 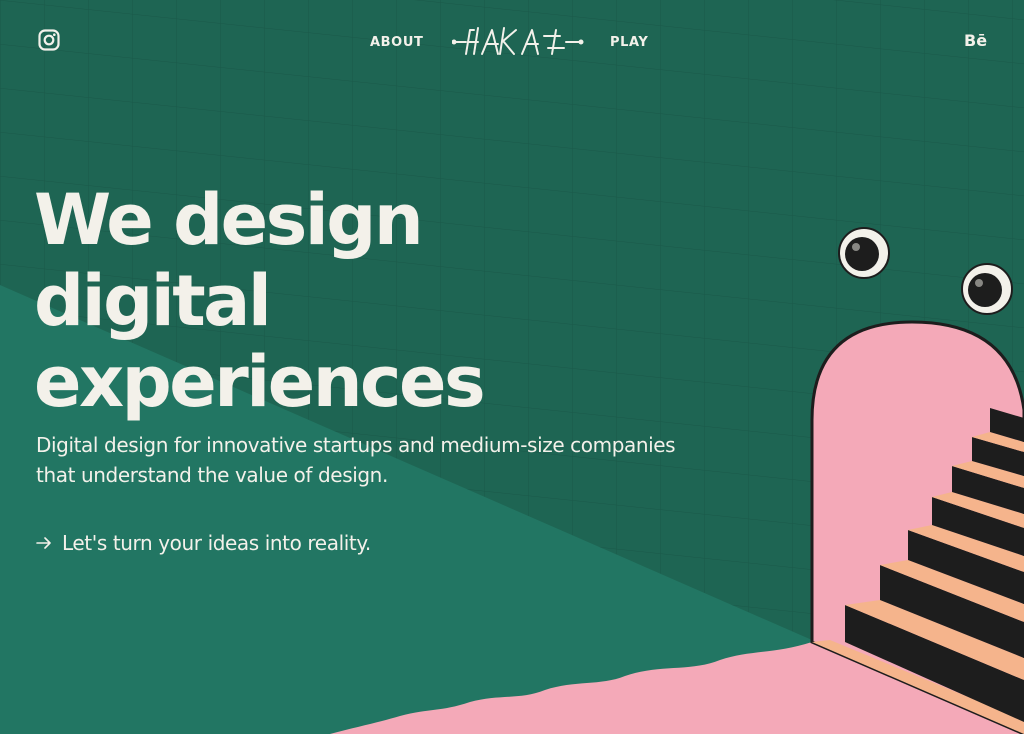 What do you see at coordinates (216, 543) in the screenshot?
I see `cta-label: Let's turn your ideas into reality.` at bounding box center [216, 543].